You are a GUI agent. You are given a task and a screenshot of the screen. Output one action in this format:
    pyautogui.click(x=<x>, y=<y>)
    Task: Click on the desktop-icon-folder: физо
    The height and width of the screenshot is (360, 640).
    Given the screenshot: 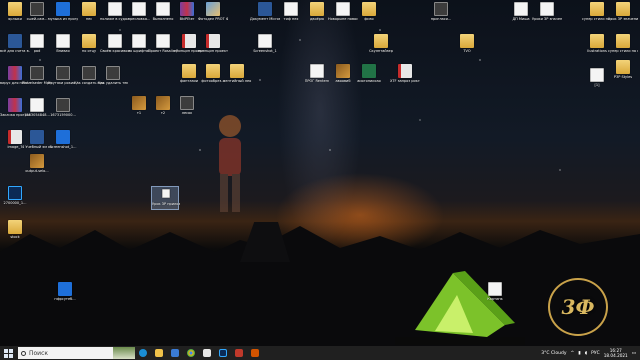 What is the action you would take?
    pyautogui.click(x=369, y=11)
    